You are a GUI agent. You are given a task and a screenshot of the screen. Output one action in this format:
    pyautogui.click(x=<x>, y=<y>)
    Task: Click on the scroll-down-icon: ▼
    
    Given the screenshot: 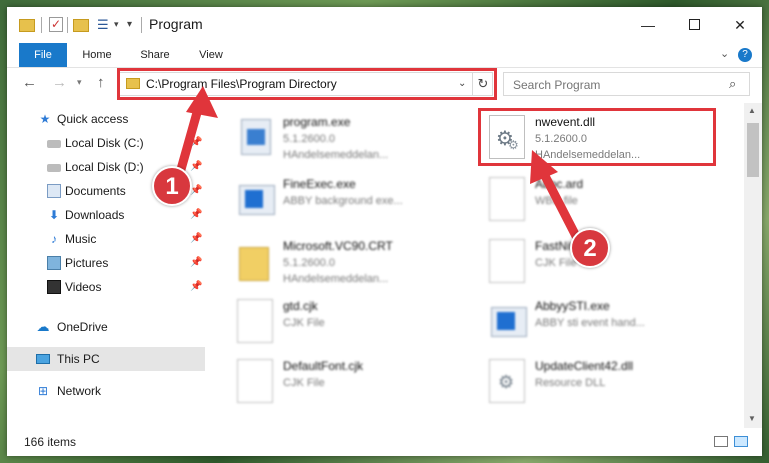 What is the action you would take?
    pyautogui.click(x=752, y=418)
    